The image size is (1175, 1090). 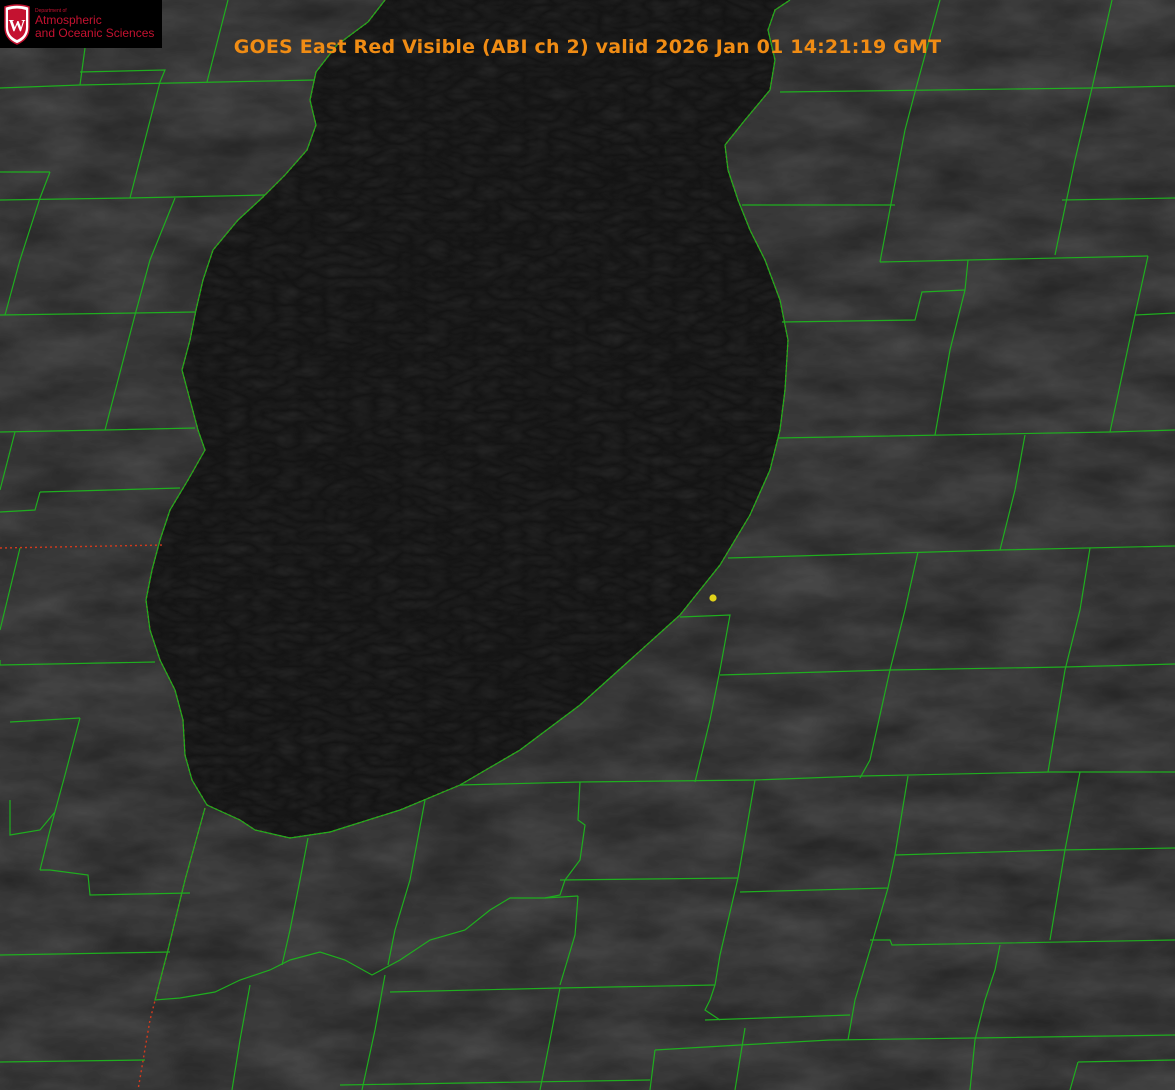 I want to click on svg-text: W, so click(x=17, y=25).